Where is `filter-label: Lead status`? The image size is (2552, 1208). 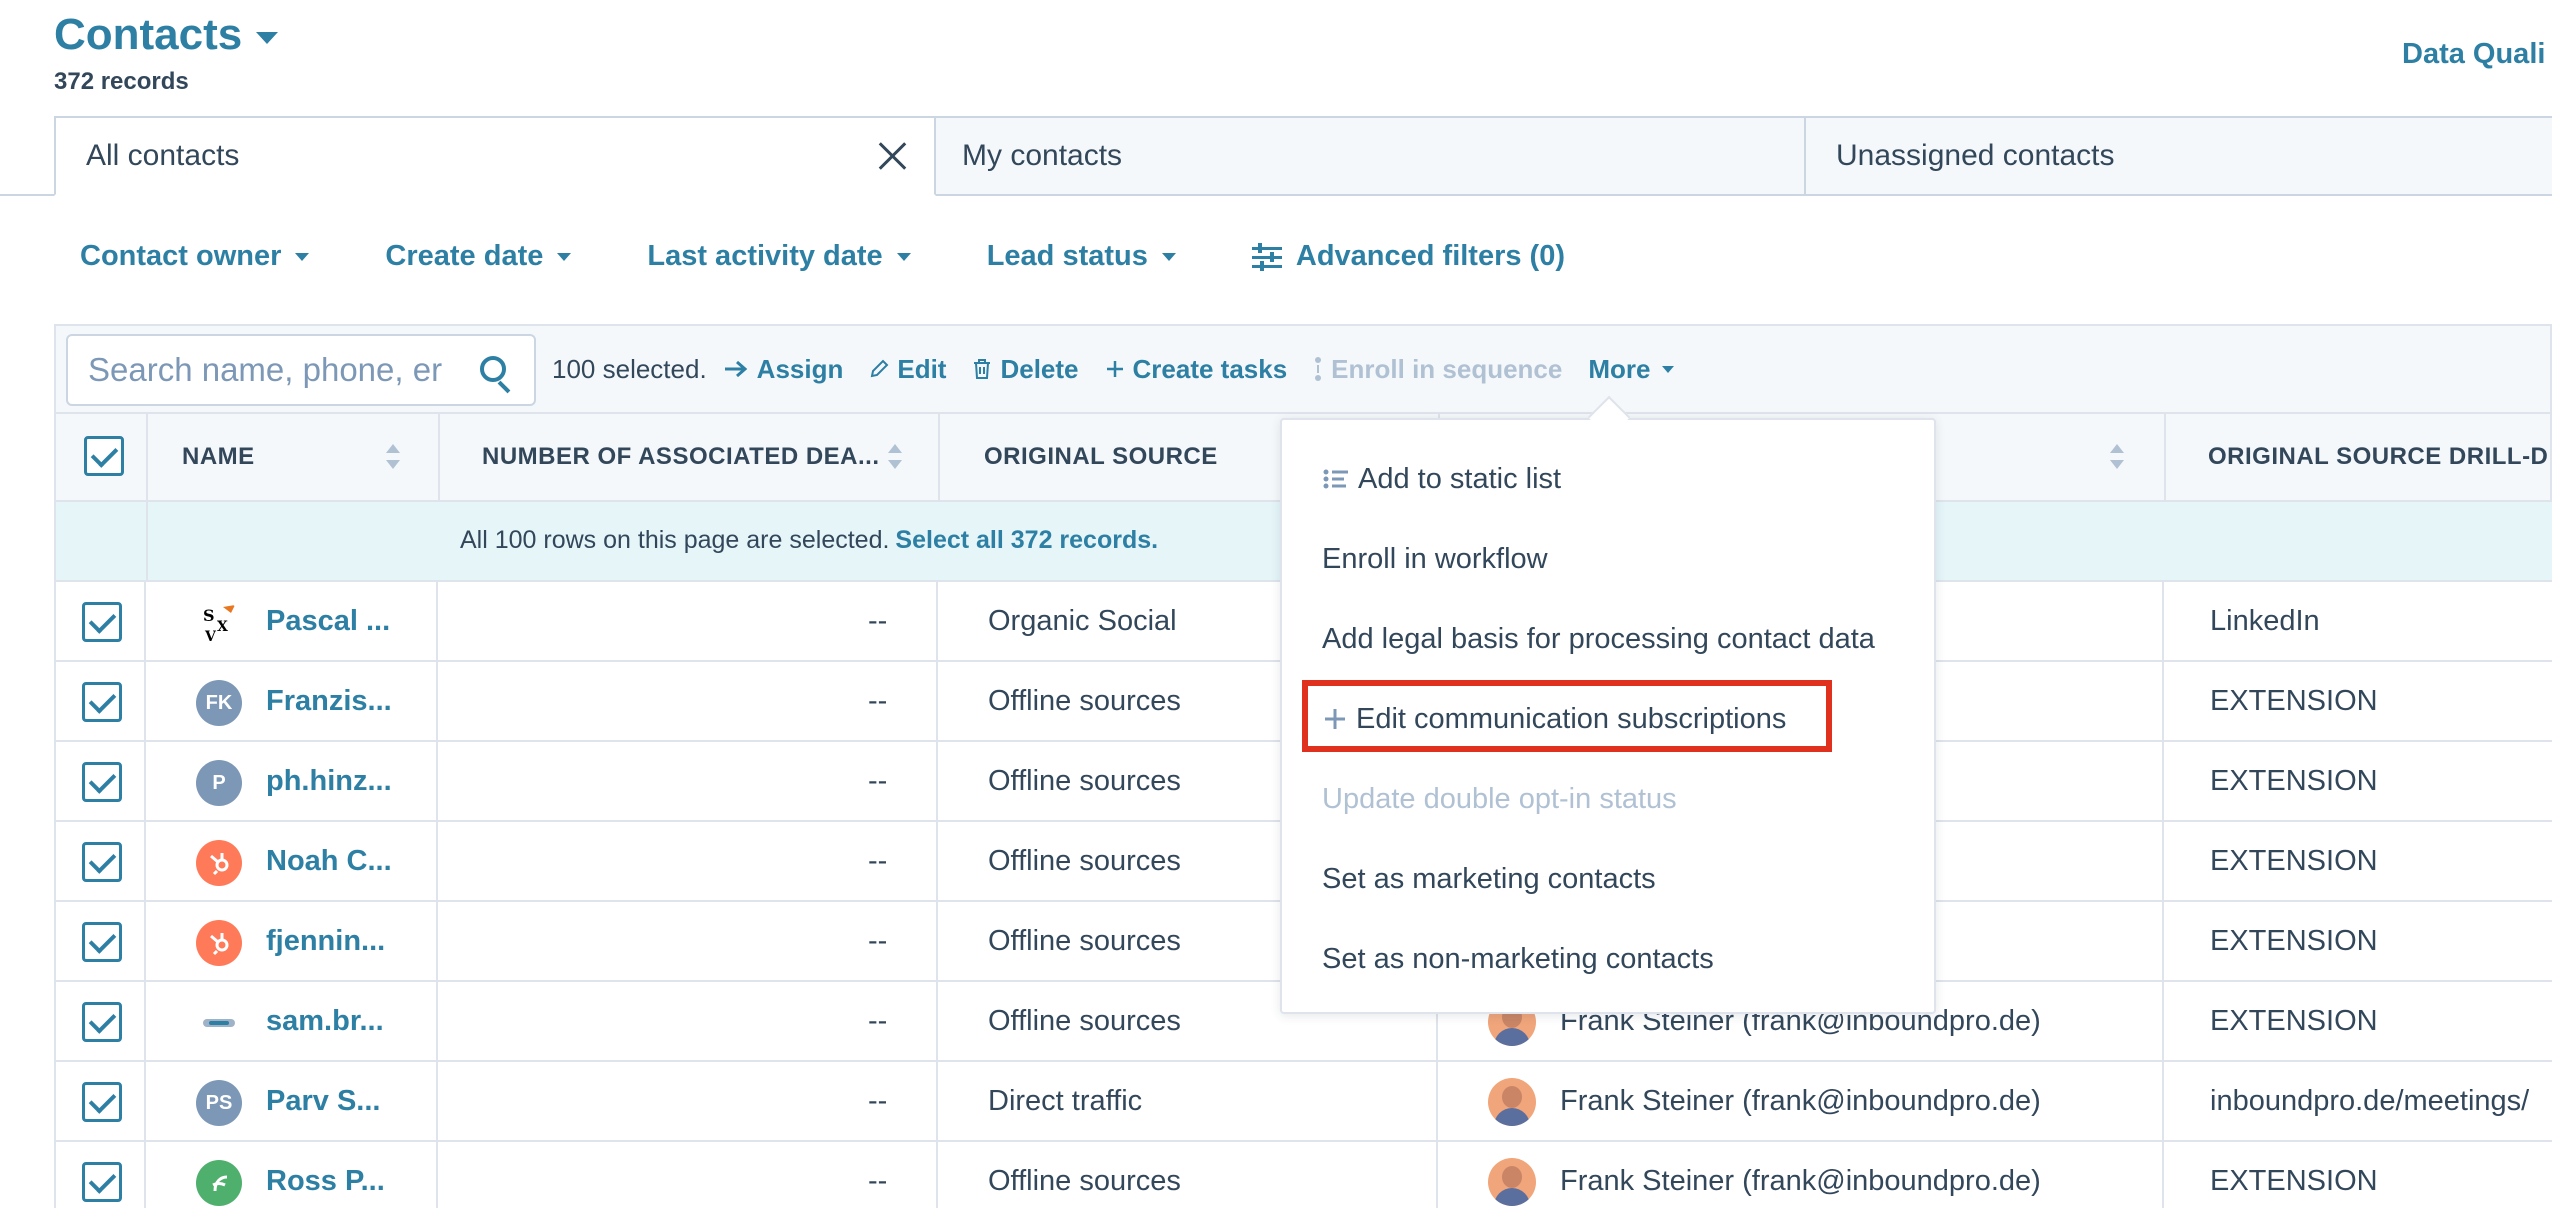 filter-label: Lead status is located at coordinates (1067, 256).